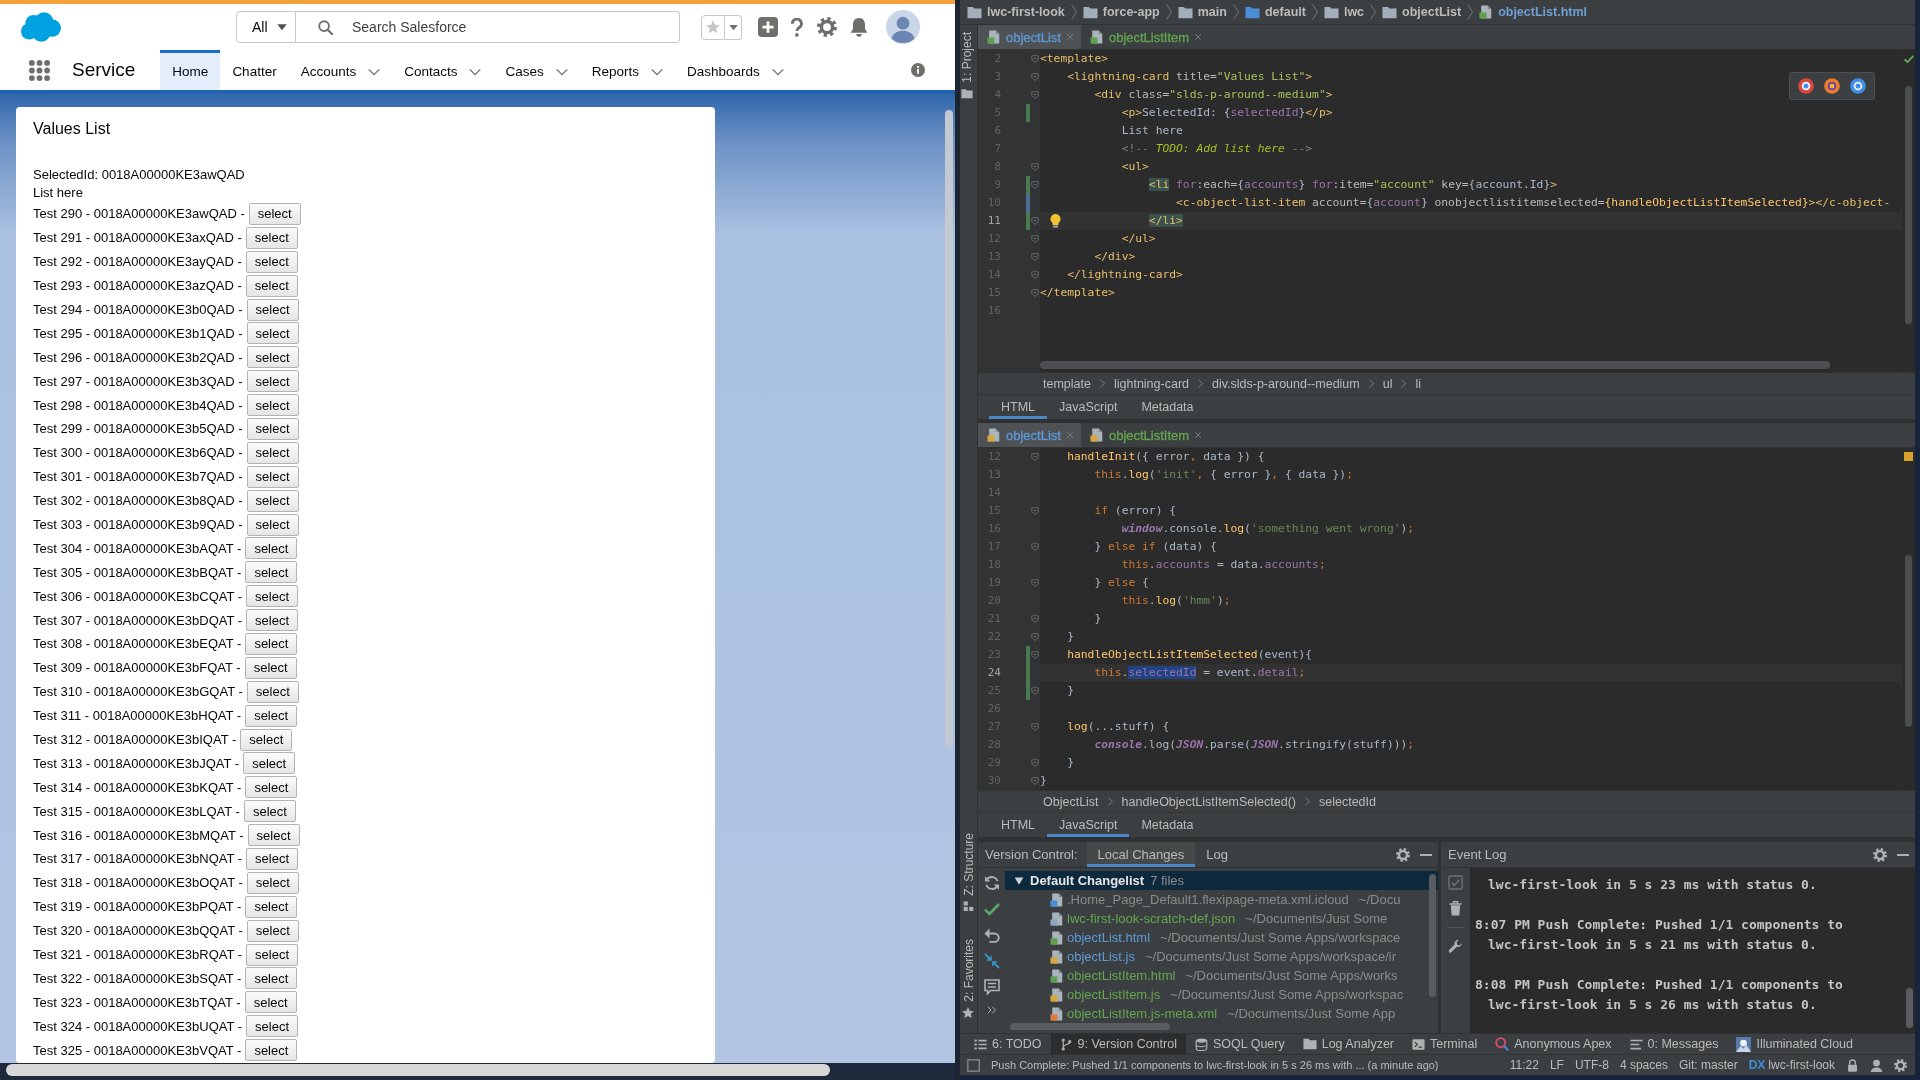  I want to click on cloud-logo-icon, so click(41, 27).